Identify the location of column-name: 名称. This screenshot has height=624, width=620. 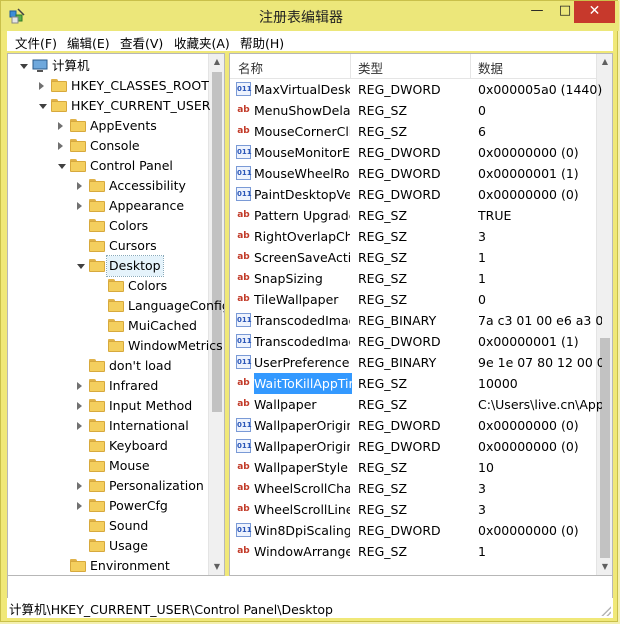
(250, 67).